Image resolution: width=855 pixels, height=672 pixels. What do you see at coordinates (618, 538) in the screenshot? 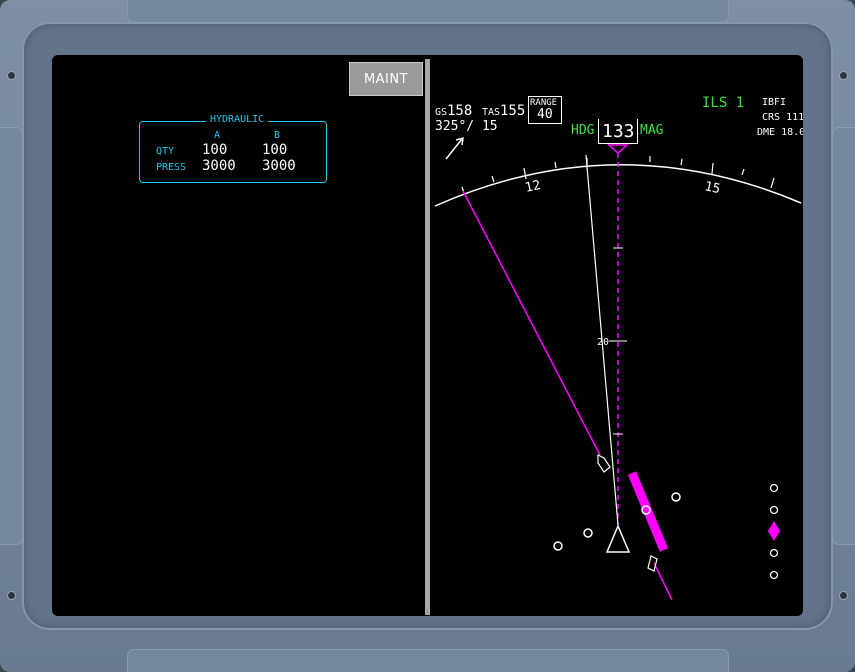
I see `own-aircraft-icon` at bounding box center [618, 538].